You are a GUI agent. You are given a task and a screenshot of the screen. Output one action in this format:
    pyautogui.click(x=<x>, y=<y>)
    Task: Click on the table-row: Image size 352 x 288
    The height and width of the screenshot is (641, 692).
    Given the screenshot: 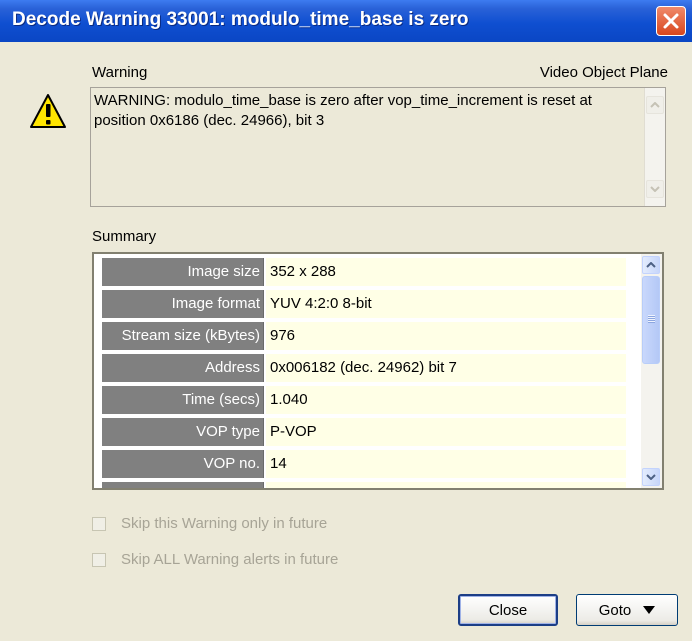 What is the action you would take?
    pyautogui.click(x=367, y=272)
    